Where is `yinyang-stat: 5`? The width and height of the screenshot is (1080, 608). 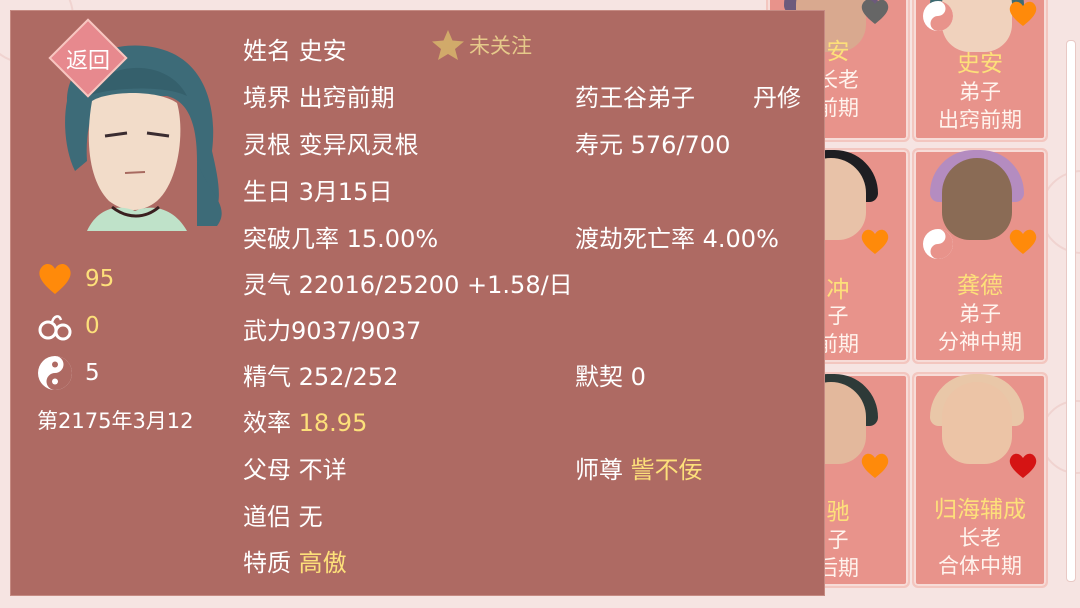 yinyang-stat: 5 is located at coordinates (68, 373).